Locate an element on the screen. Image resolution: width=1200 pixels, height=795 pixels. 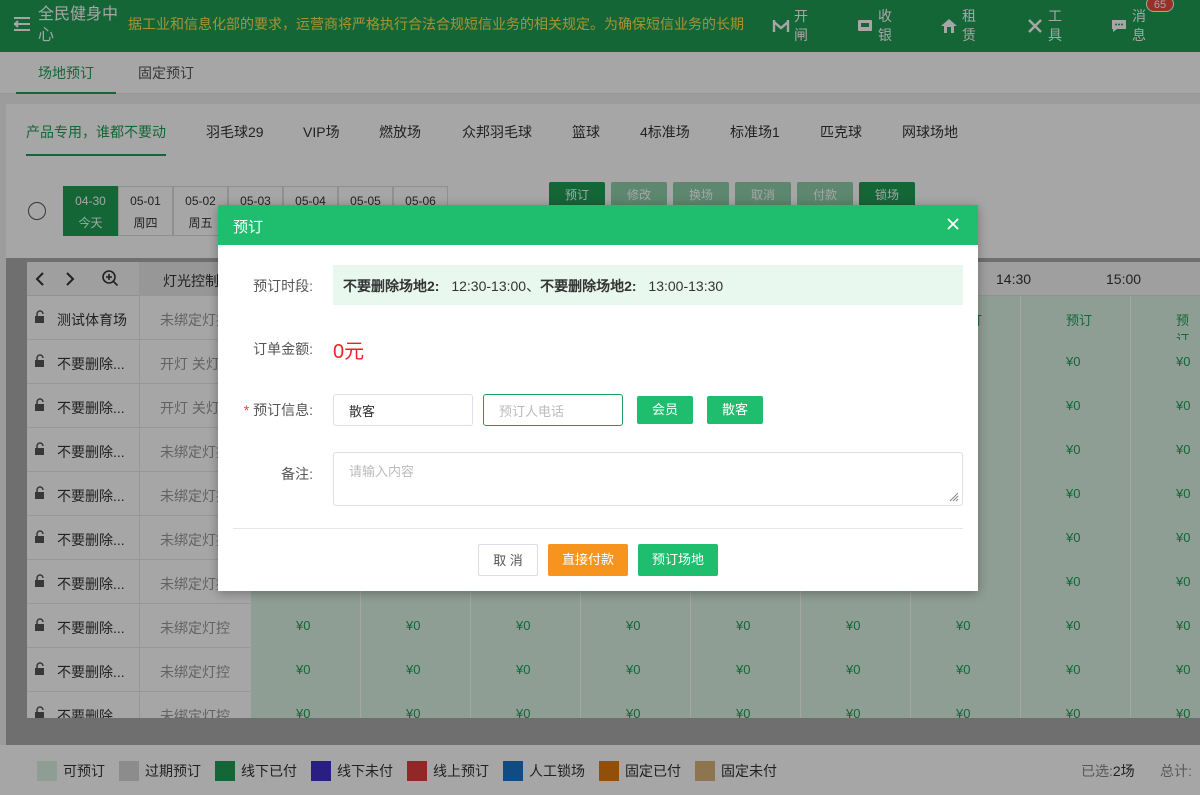
order-amount: 0元 is located at coordinates (349, 352).